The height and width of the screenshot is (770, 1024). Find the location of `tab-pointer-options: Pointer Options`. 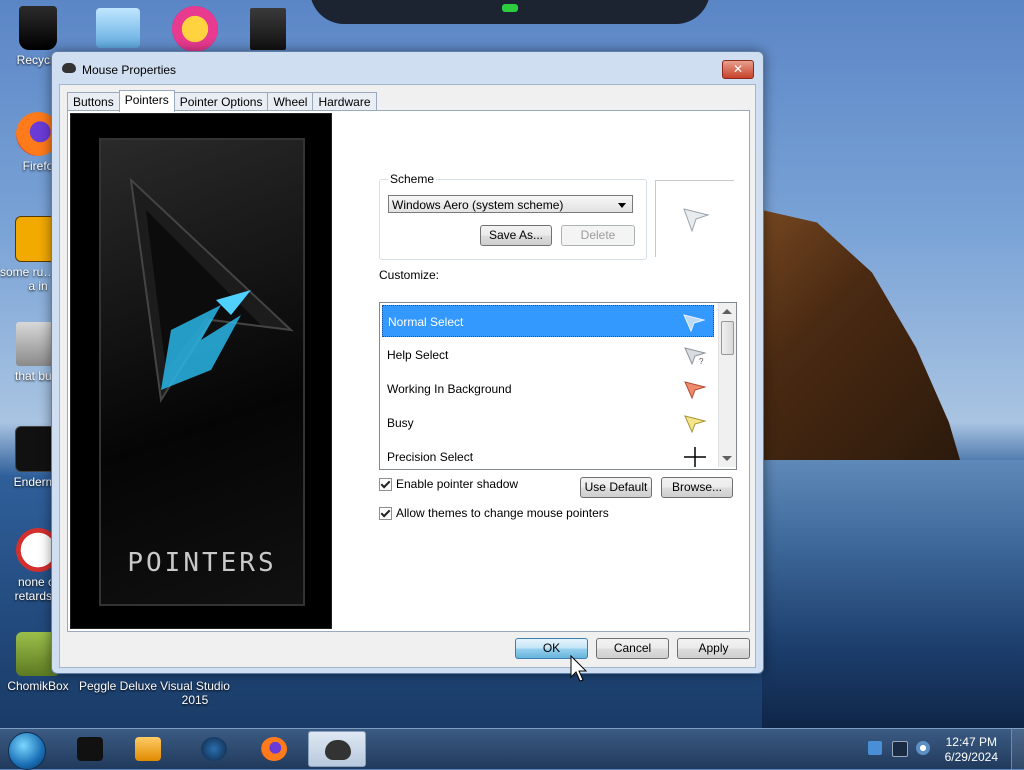

tab-pointer-options: Pointer Options is located at coordinates (221, 101).